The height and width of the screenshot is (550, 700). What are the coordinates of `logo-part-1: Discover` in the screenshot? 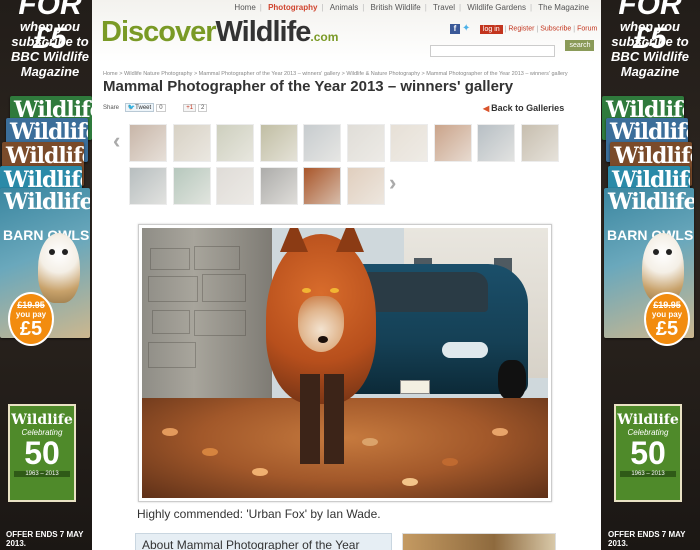 It's located at (159, 32).